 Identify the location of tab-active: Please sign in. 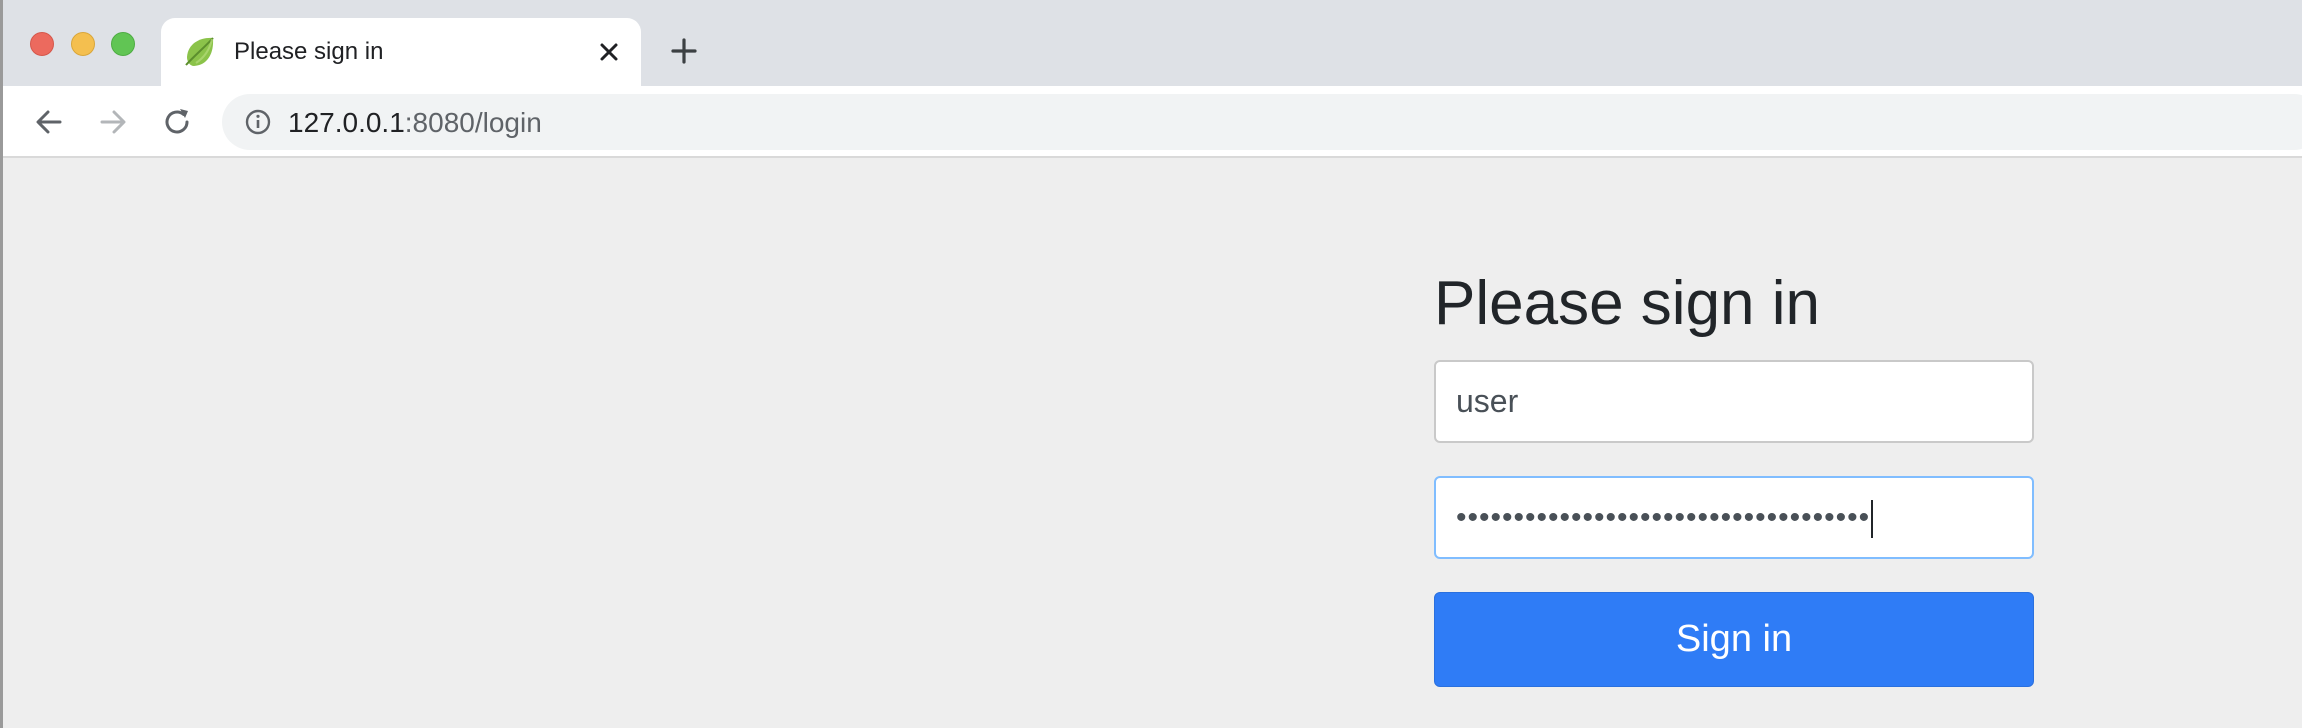
(401, 52).